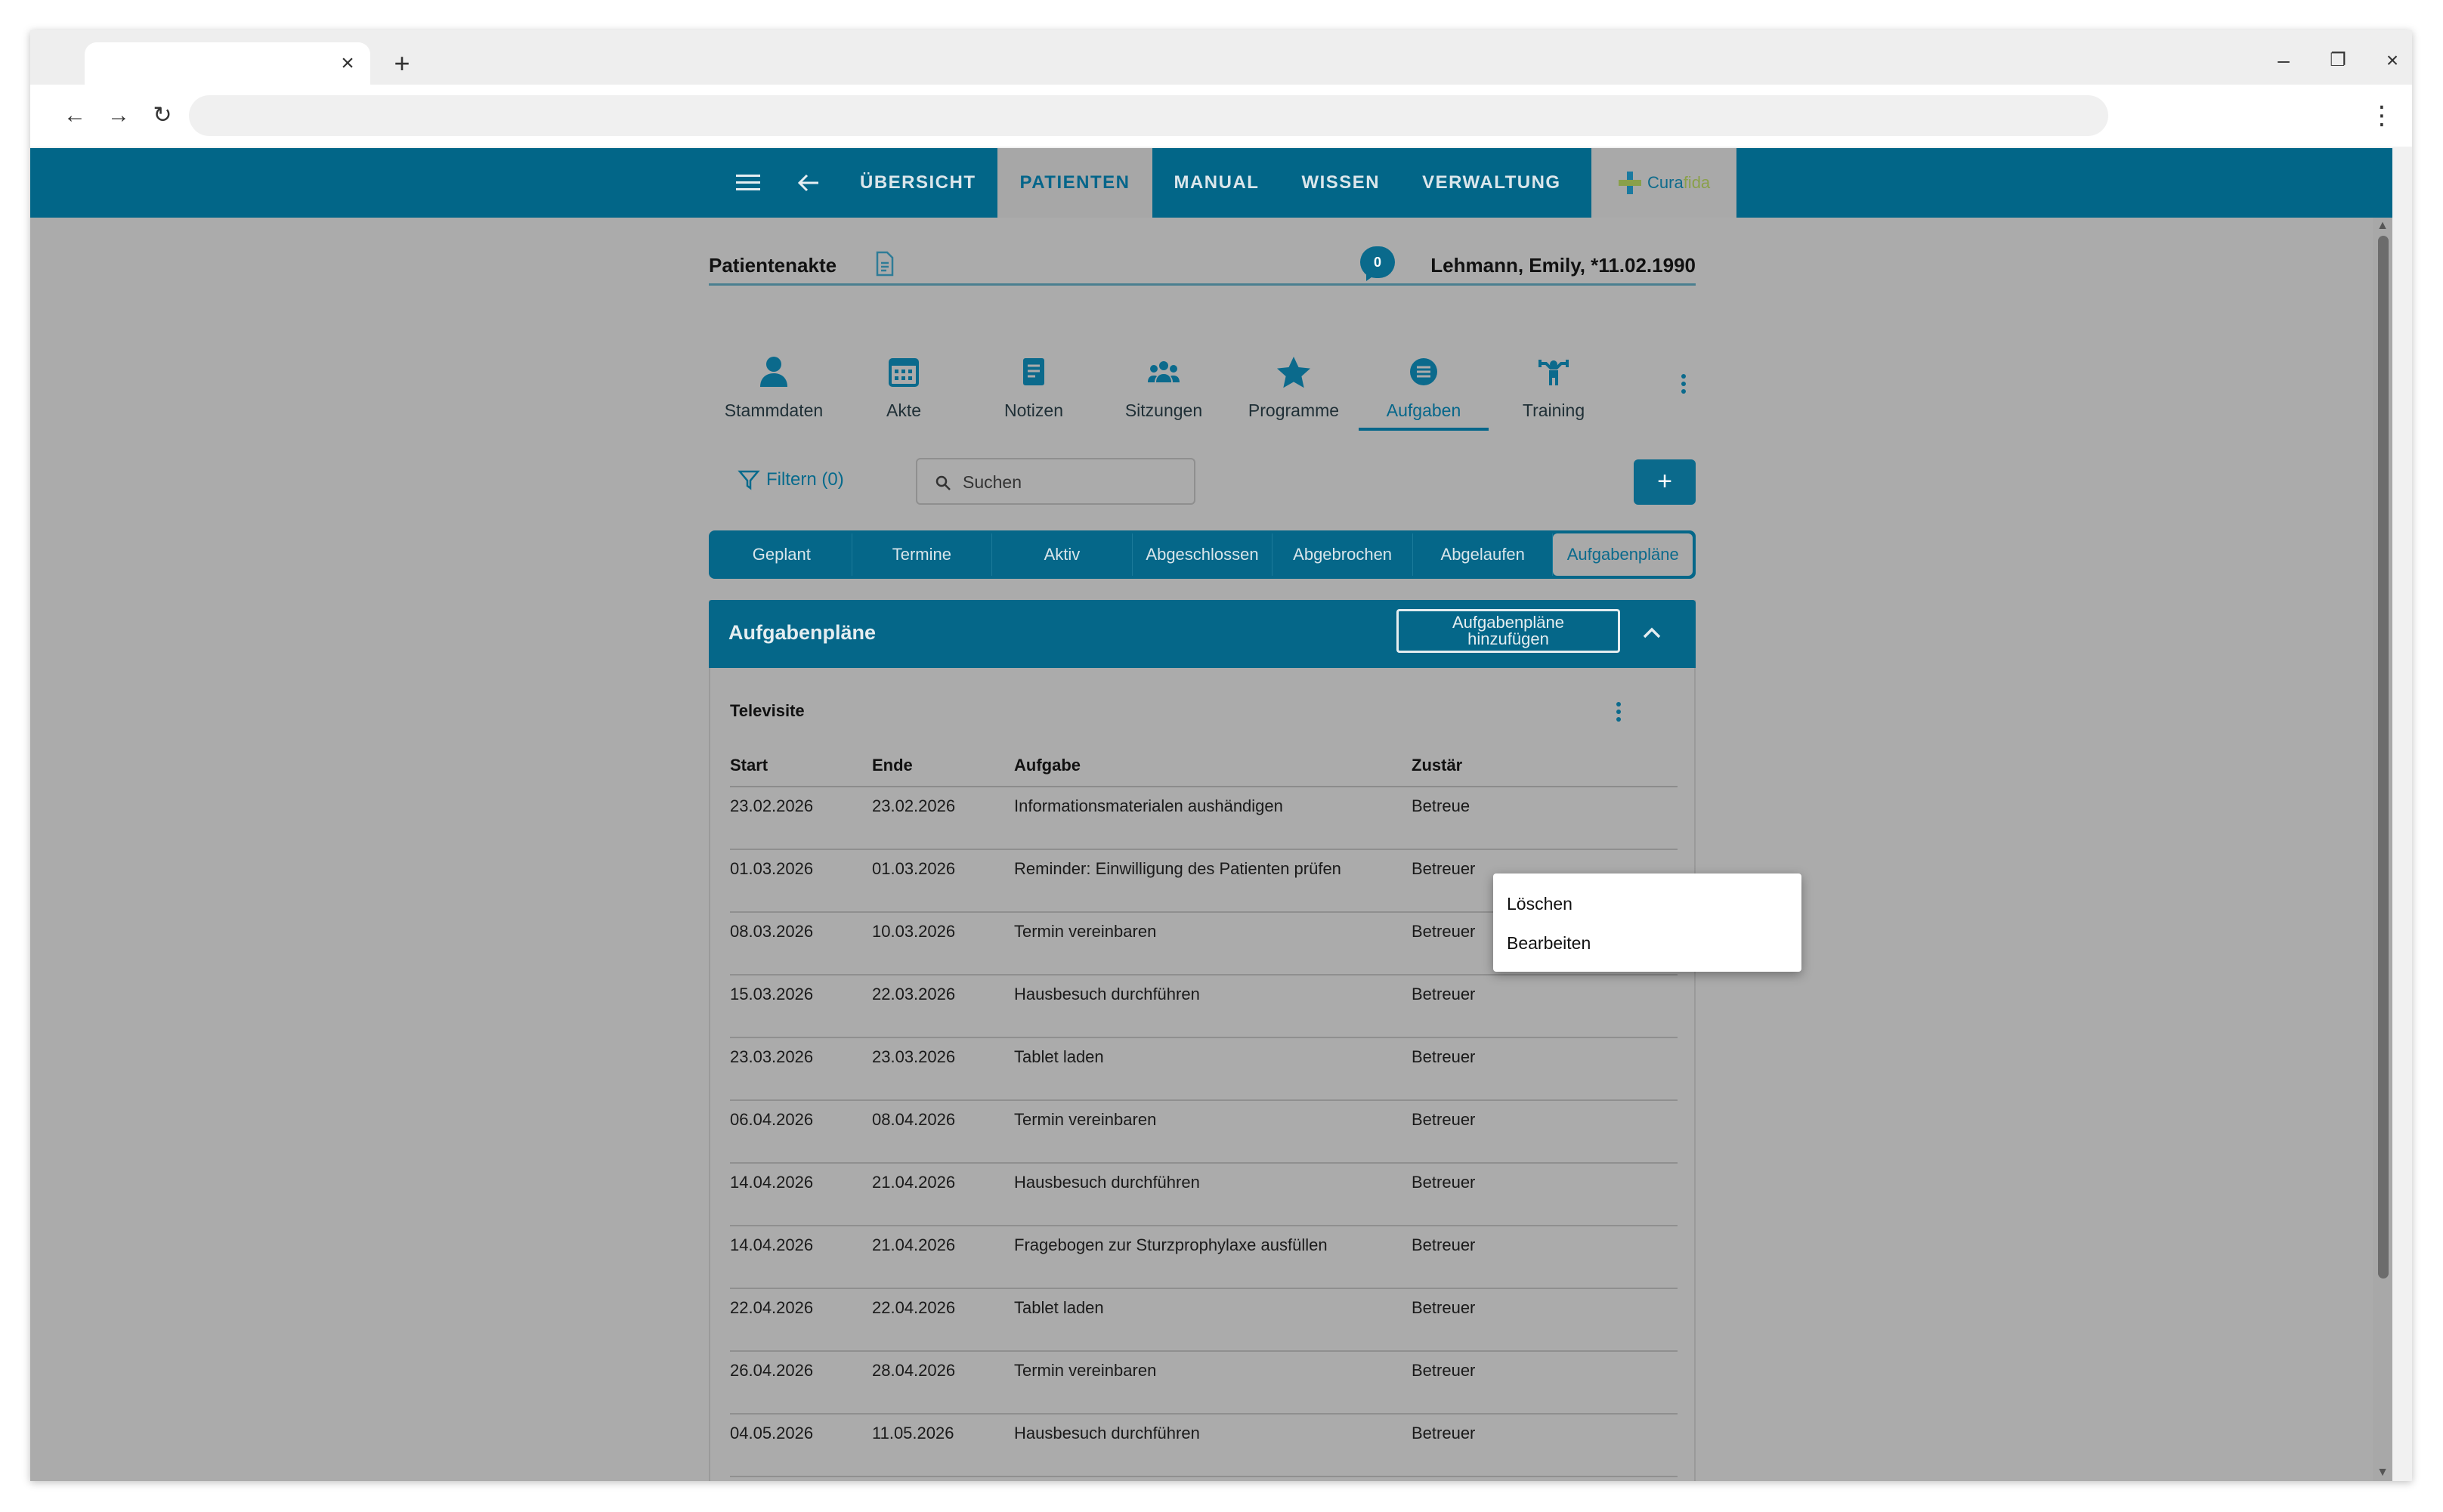 This screenshot has height=1512, width=2443. What do you see at coordinates (1062, 554) in the screenshot?
I see `status-tab-aktiv: Aktiv` at bounding box center [1062, 554].